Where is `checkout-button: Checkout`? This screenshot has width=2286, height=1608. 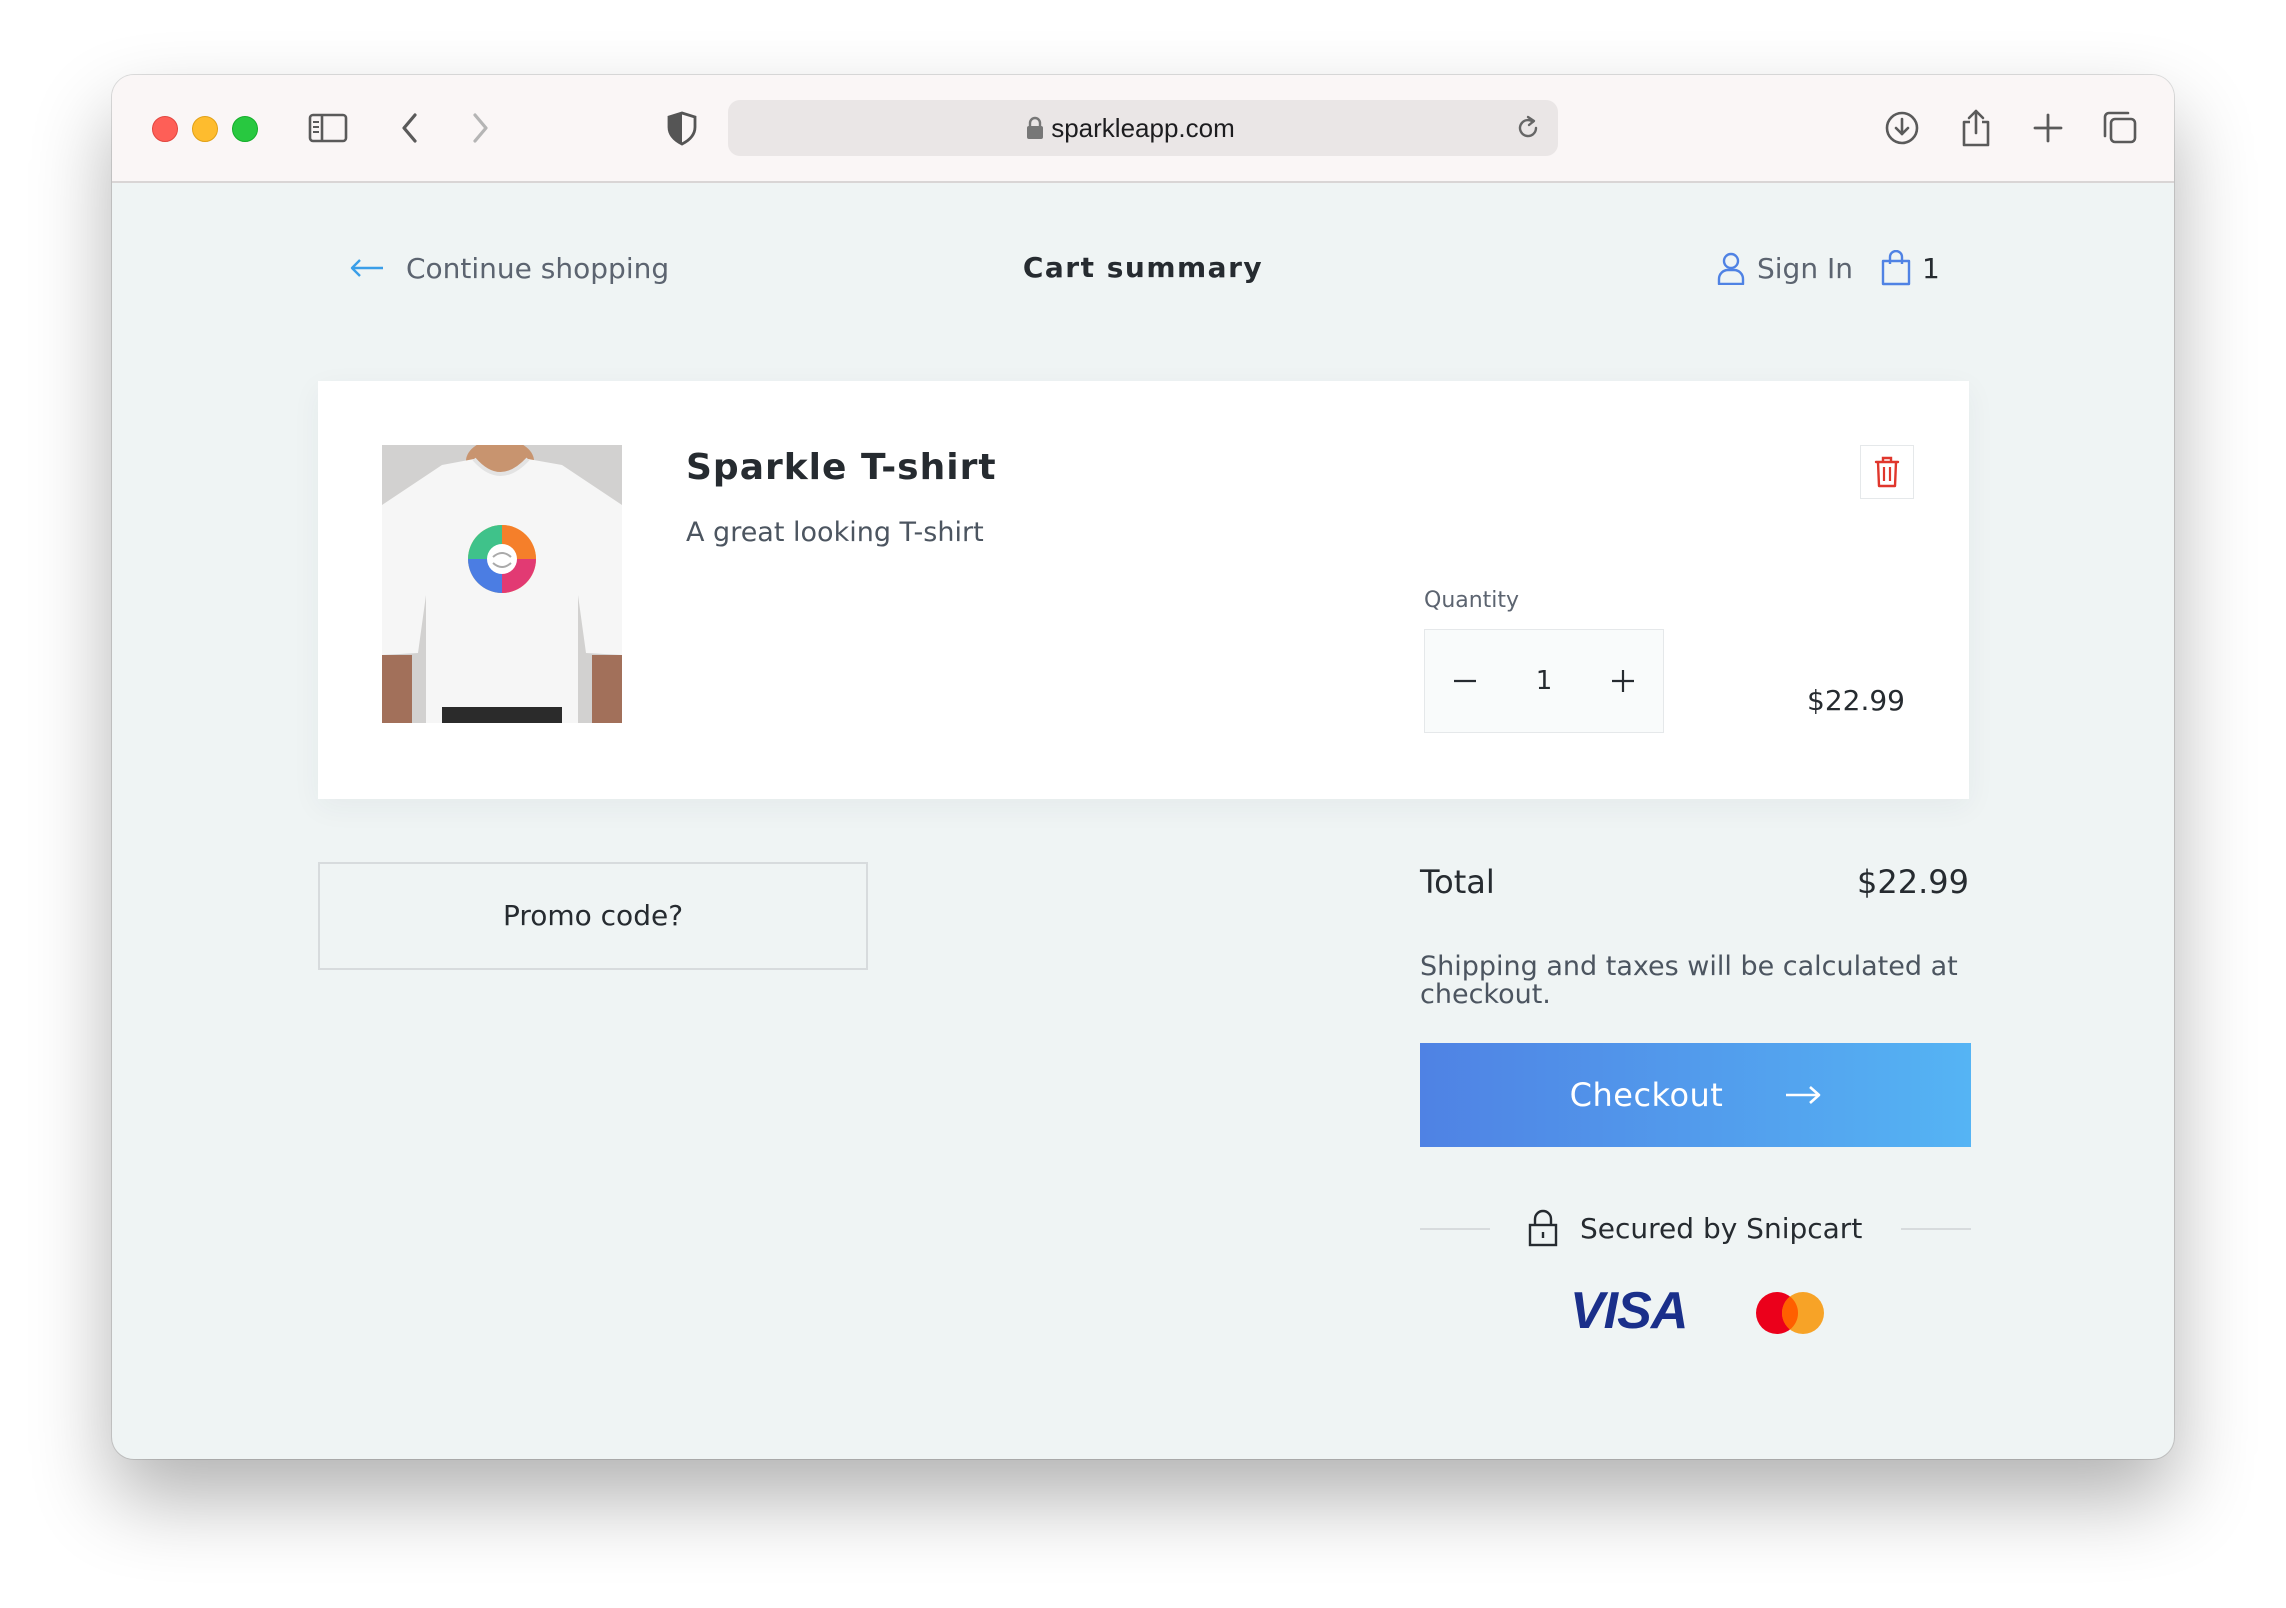
checkout-button: Checkout is located at coordinates (1695, 1095).